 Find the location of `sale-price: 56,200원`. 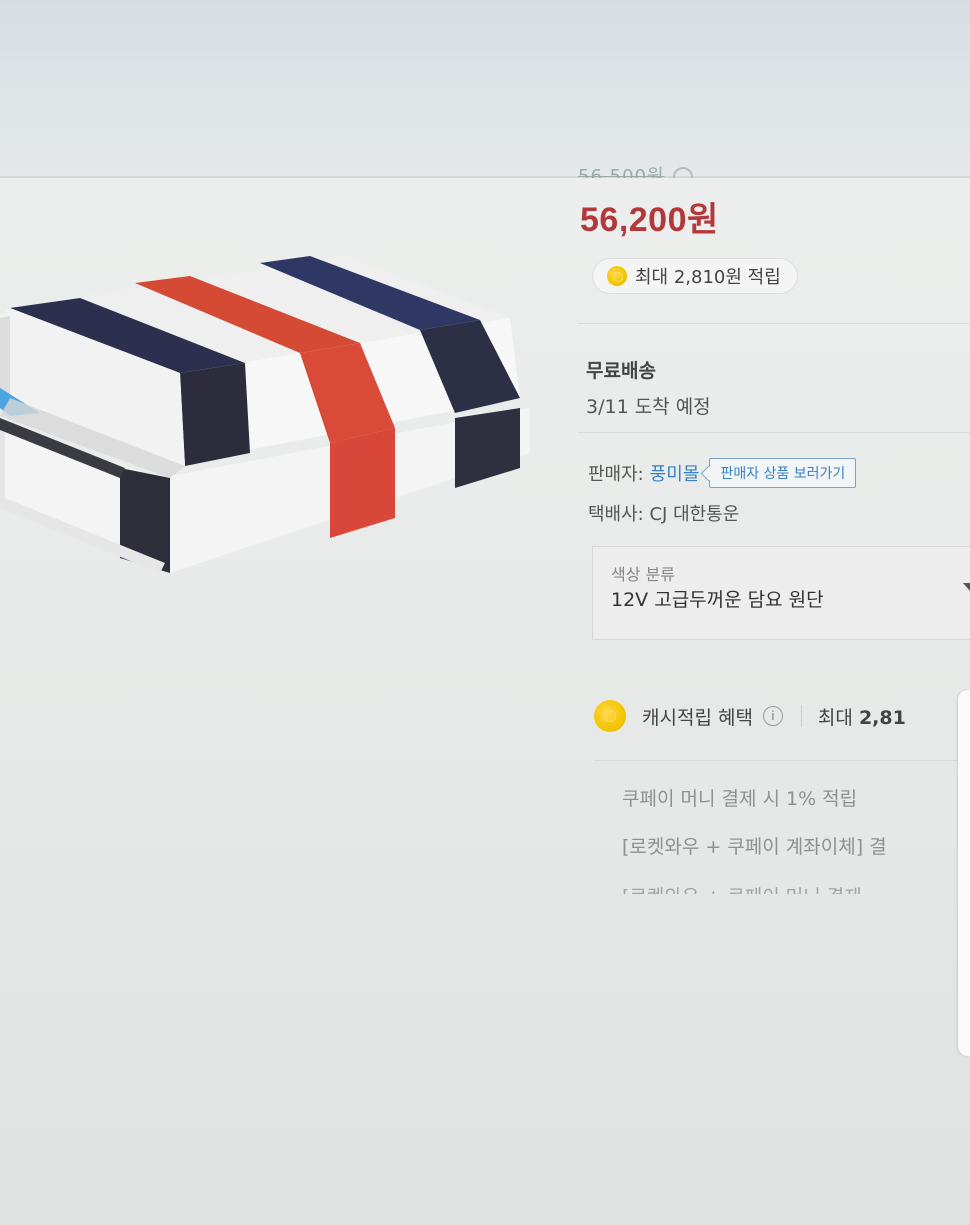

sale-price: 56,200원 is located at coordinates (649, 220).